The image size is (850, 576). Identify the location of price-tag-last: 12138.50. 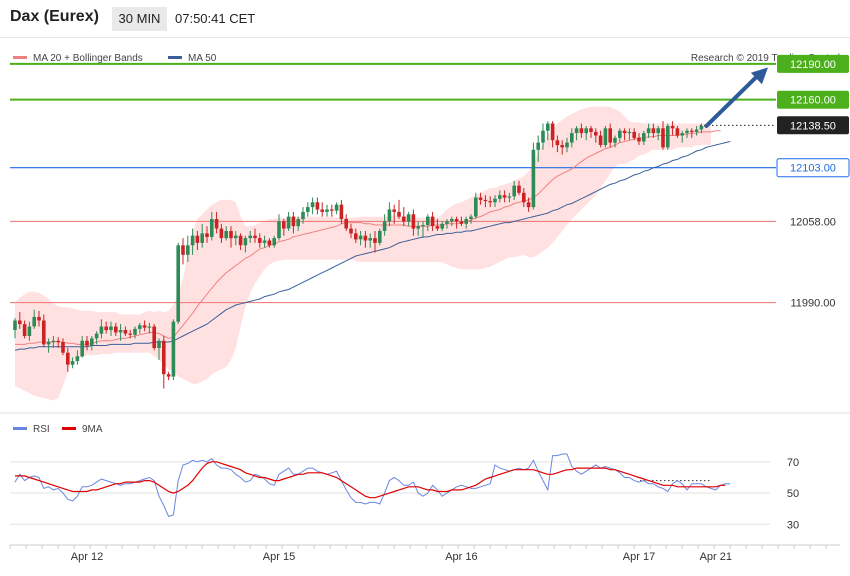
(813, 125).